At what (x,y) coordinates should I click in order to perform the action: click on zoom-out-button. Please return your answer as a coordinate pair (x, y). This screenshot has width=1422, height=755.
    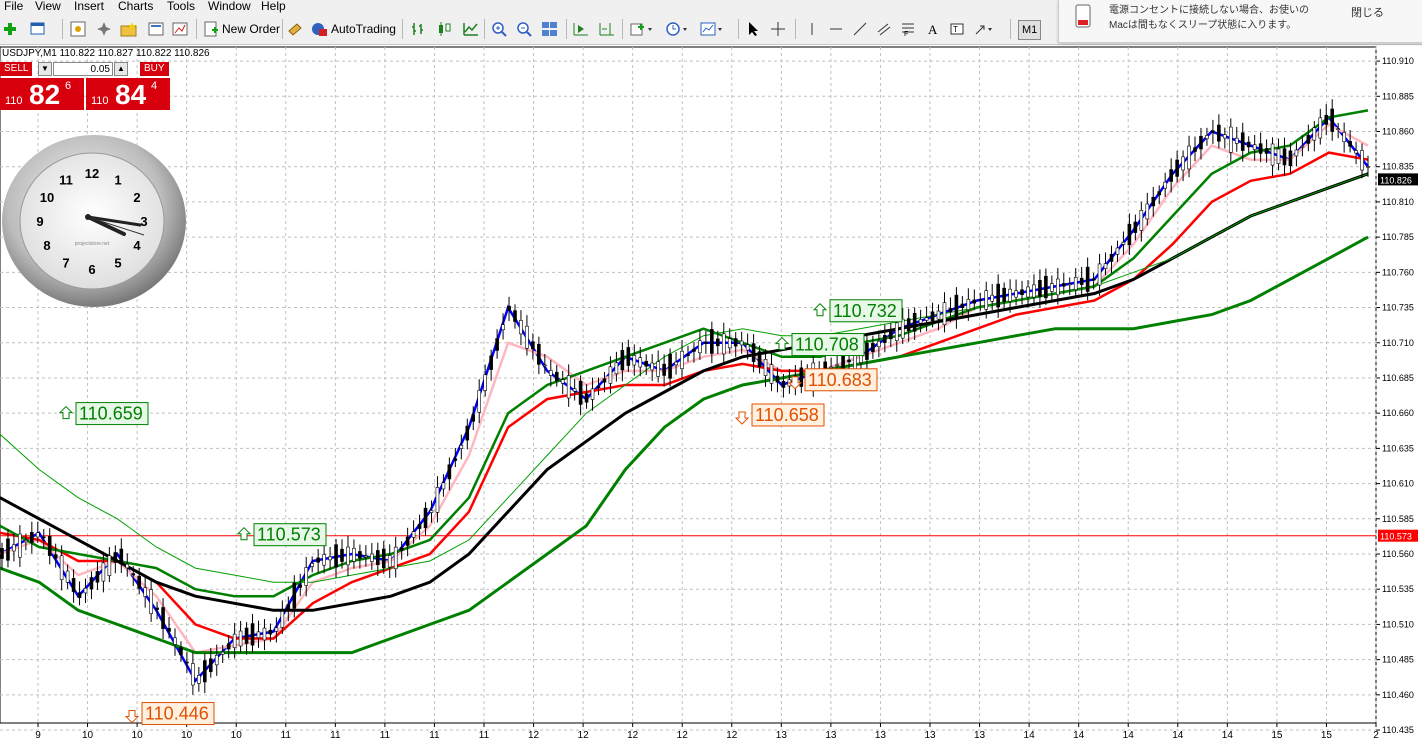
    Looking at the image, I should click on (525, 29).